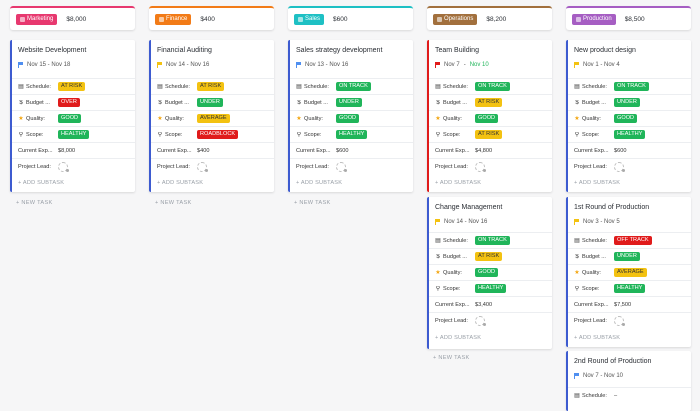 Image resolution: width=700 pixels, height=411 pixels. Describe the element at coordinates (612, 361) in the screenshot. I see `task-title: 2nd Round of Production` at that location.